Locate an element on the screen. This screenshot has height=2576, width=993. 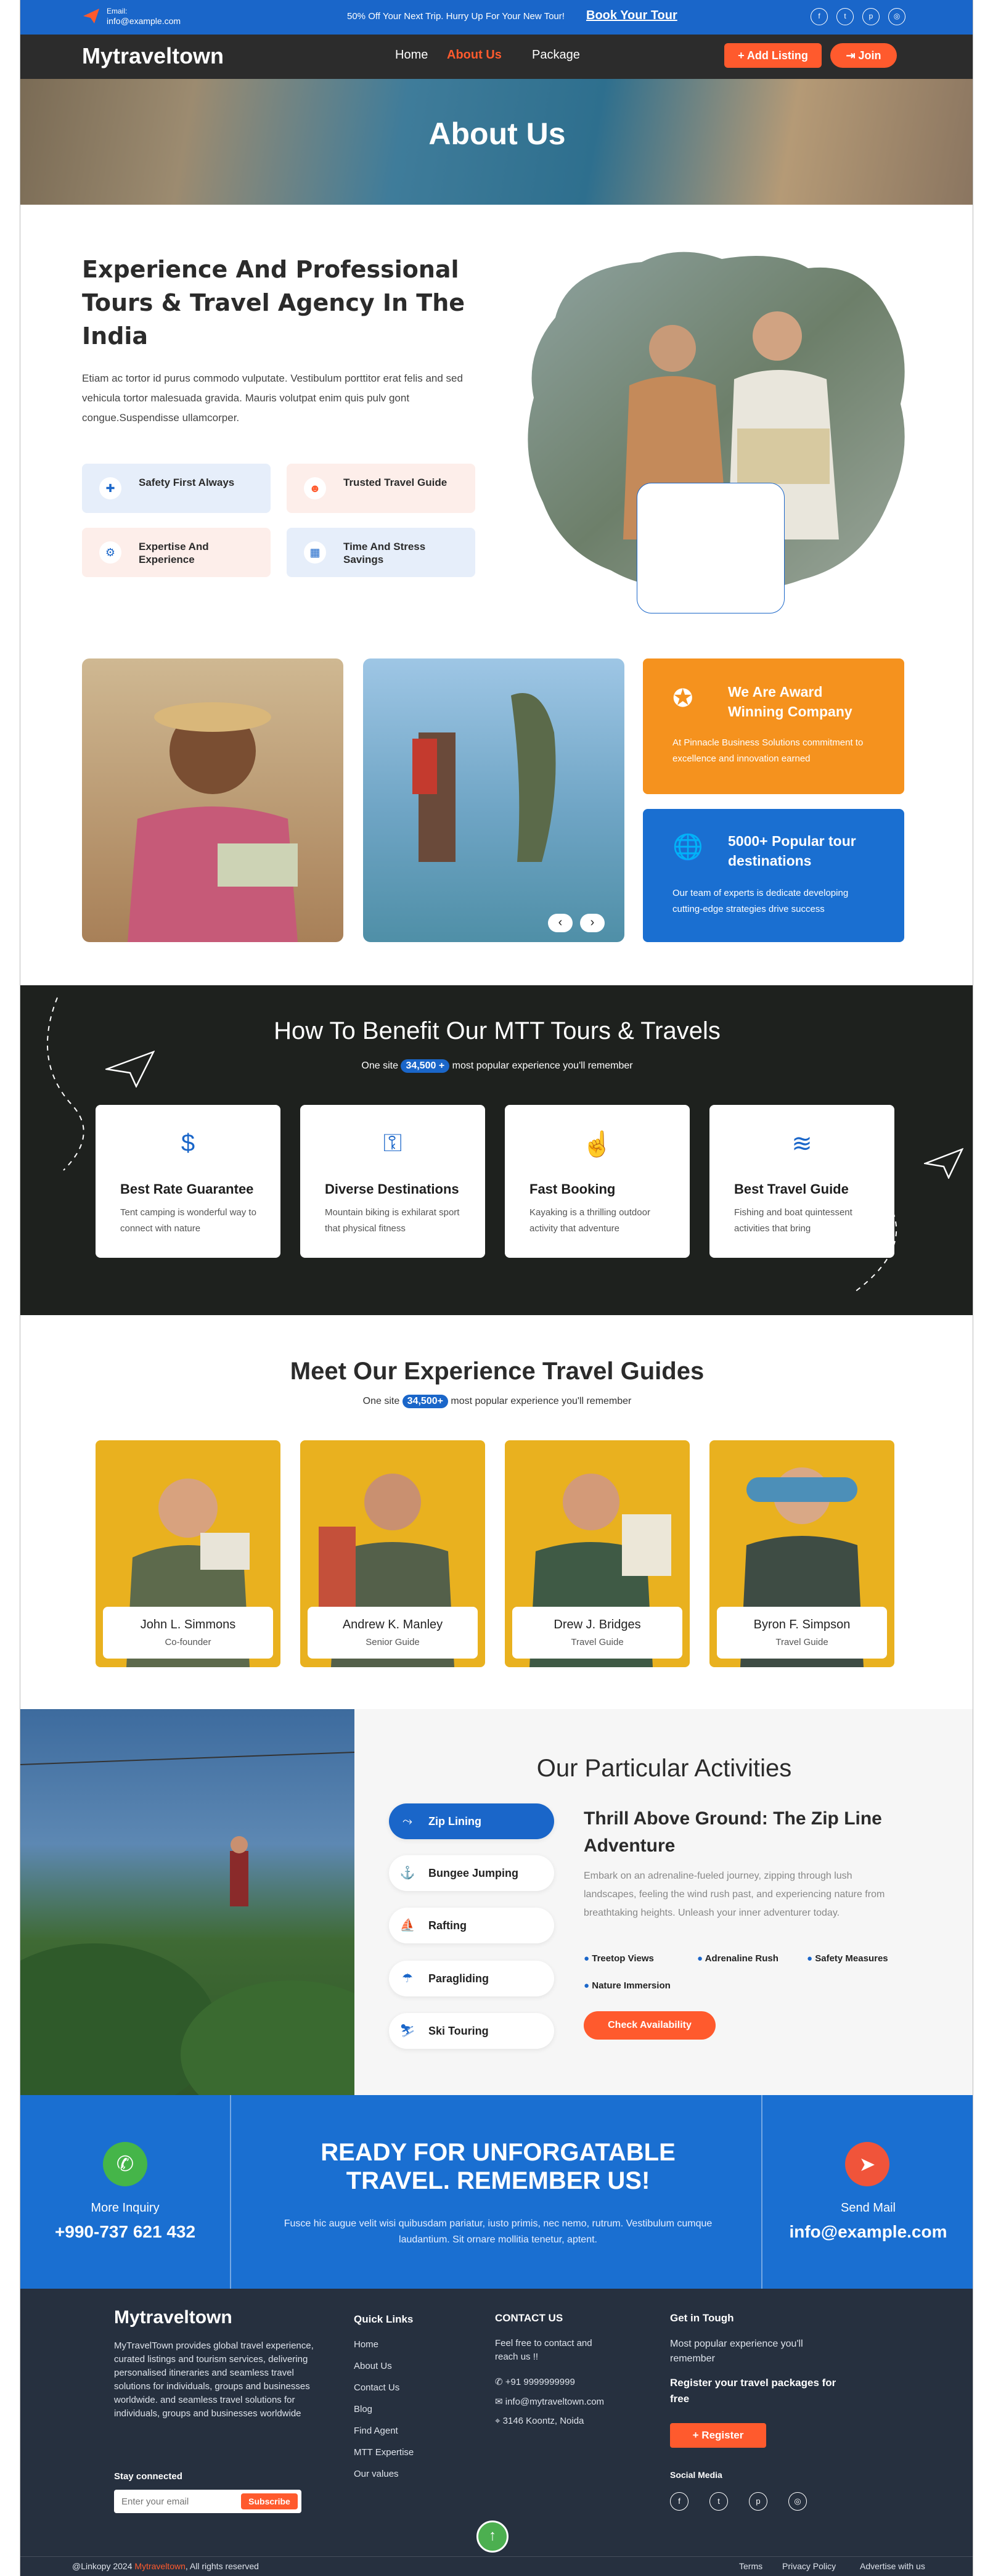
contact-address-text: 3146 Koontz, Noida is located at coordinates (543, 2421).